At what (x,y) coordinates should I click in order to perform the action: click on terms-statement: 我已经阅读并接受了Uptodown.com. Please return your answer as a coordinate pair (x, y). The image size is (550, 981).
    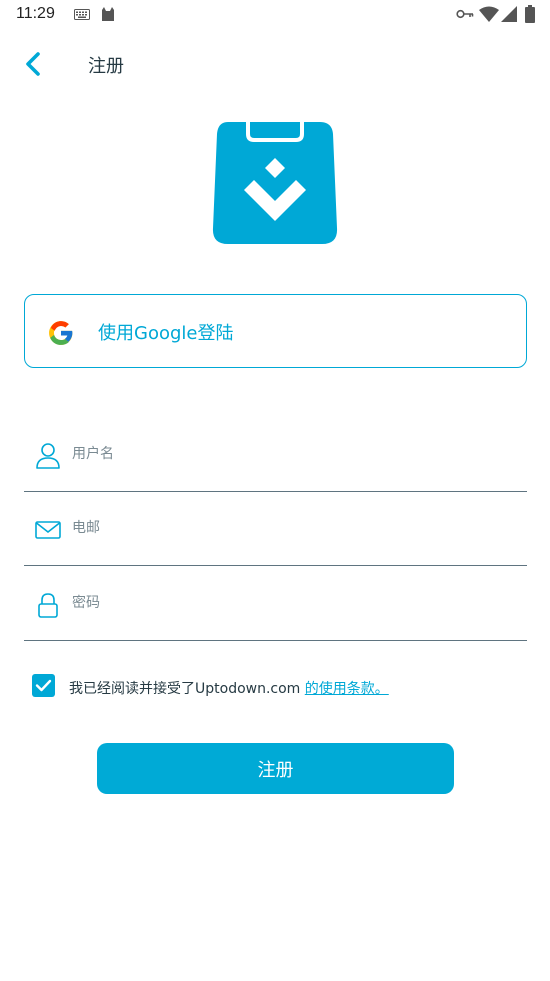
    Looking at the image, I should click on (187, 689).